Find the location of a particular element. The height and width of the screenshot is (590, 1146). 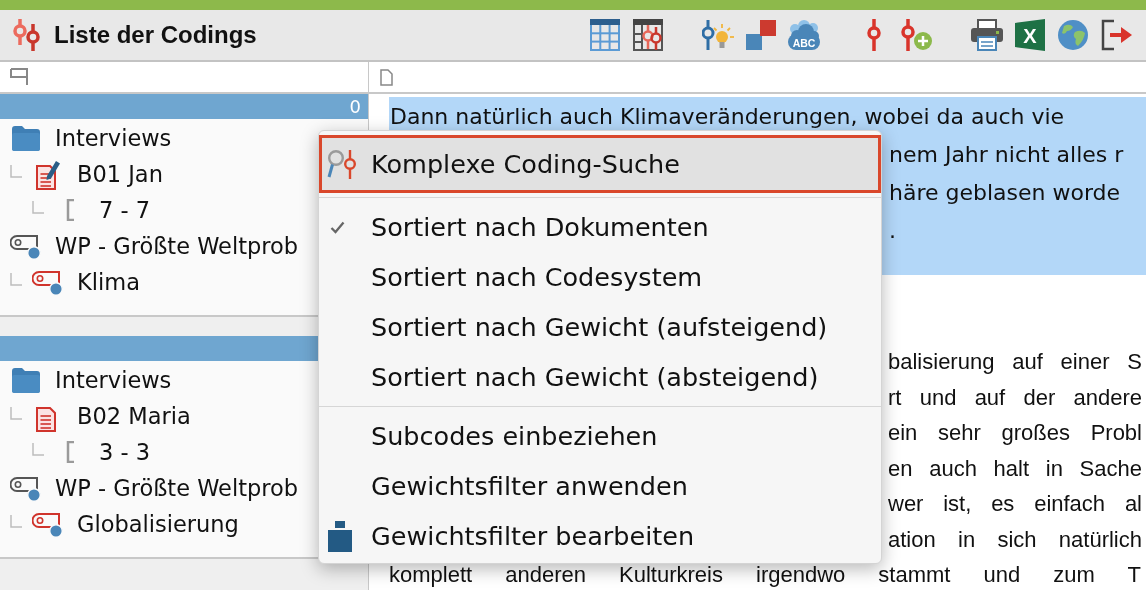

menu-item: Komplexe Coding-Suche is located at coordinates (600, 164).